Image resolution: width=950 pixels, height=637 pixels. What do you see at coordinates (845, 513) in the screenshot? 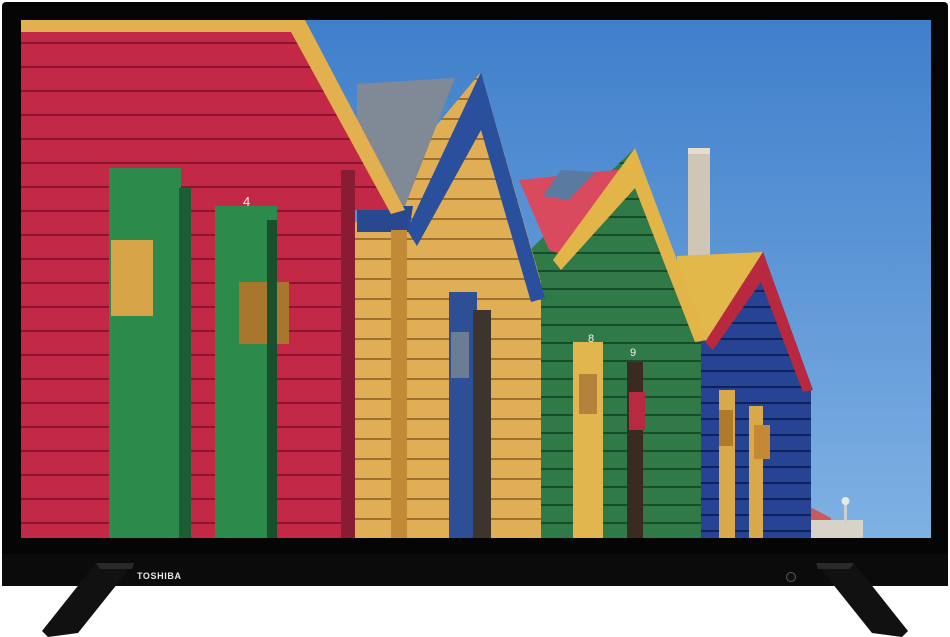
I see `lamp-post` at bounding box center [845, 513].